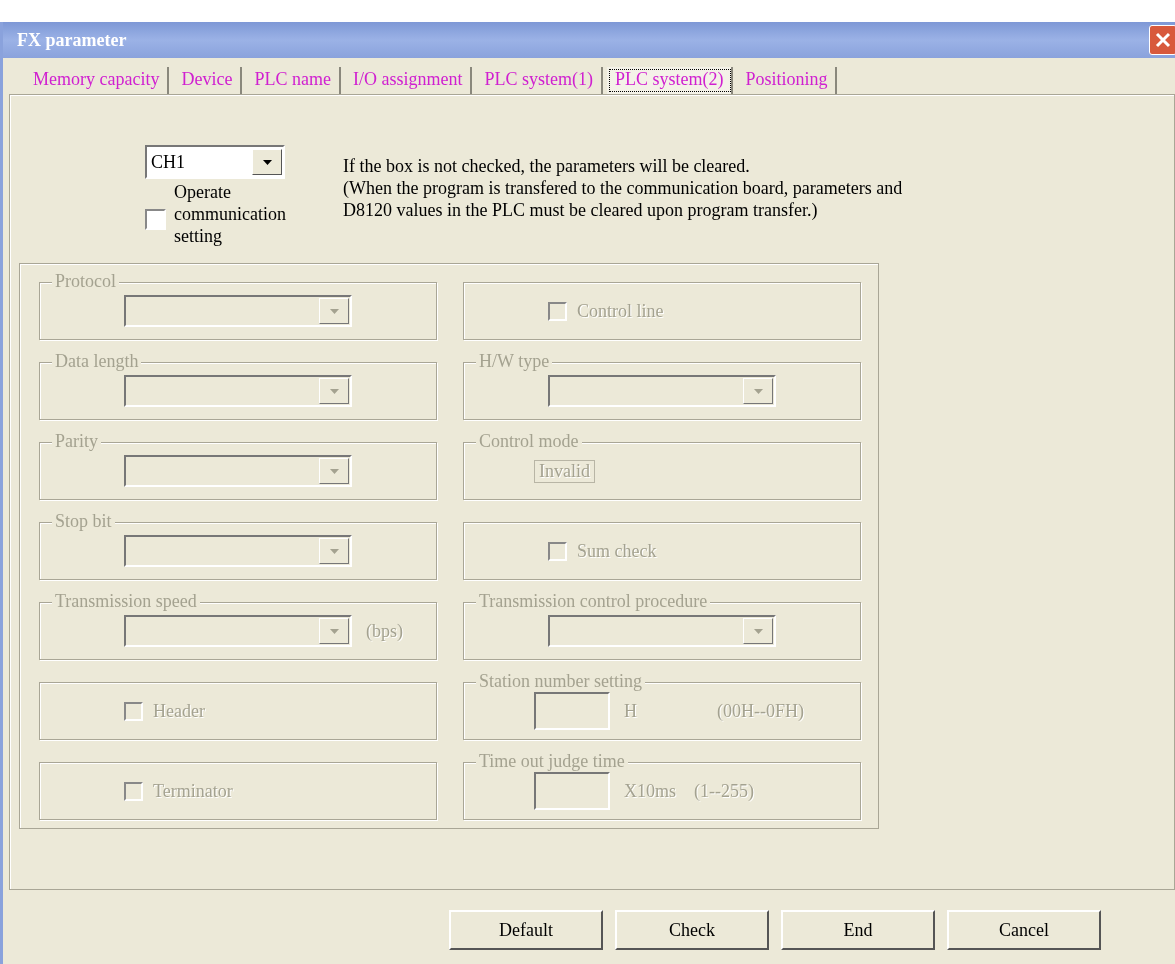 Image resolution: width=1175 pixels, height=964 pixels. Describe the element at coordinates (215, 162) in the screenshot. I see `channel-dropdown: CH1` at that location.